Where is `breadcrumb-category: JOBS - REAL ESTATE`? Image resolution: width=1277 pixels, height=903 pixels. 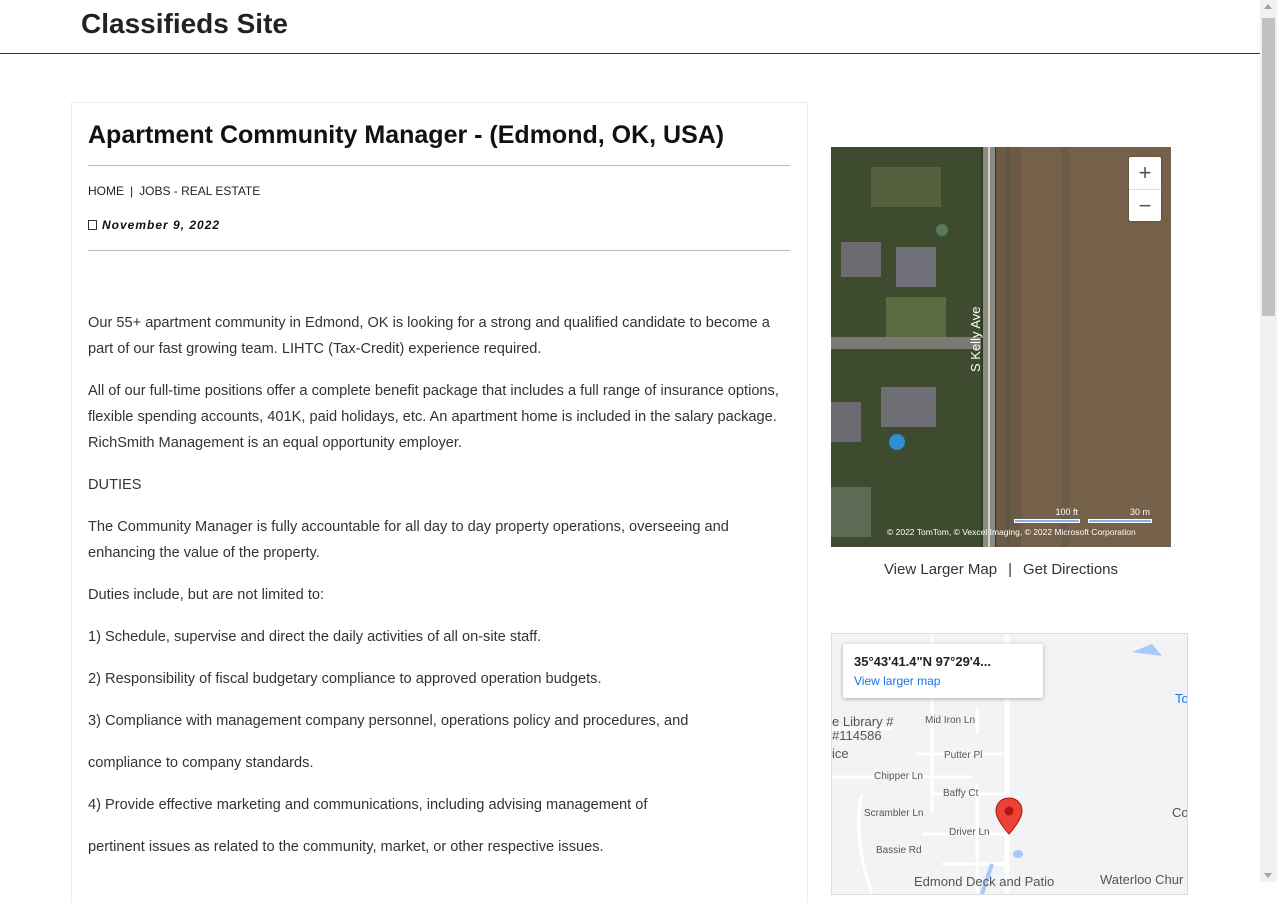
breadcrumb-category: JOBS - REAL ESTATE is located at coordinates (199, 191).